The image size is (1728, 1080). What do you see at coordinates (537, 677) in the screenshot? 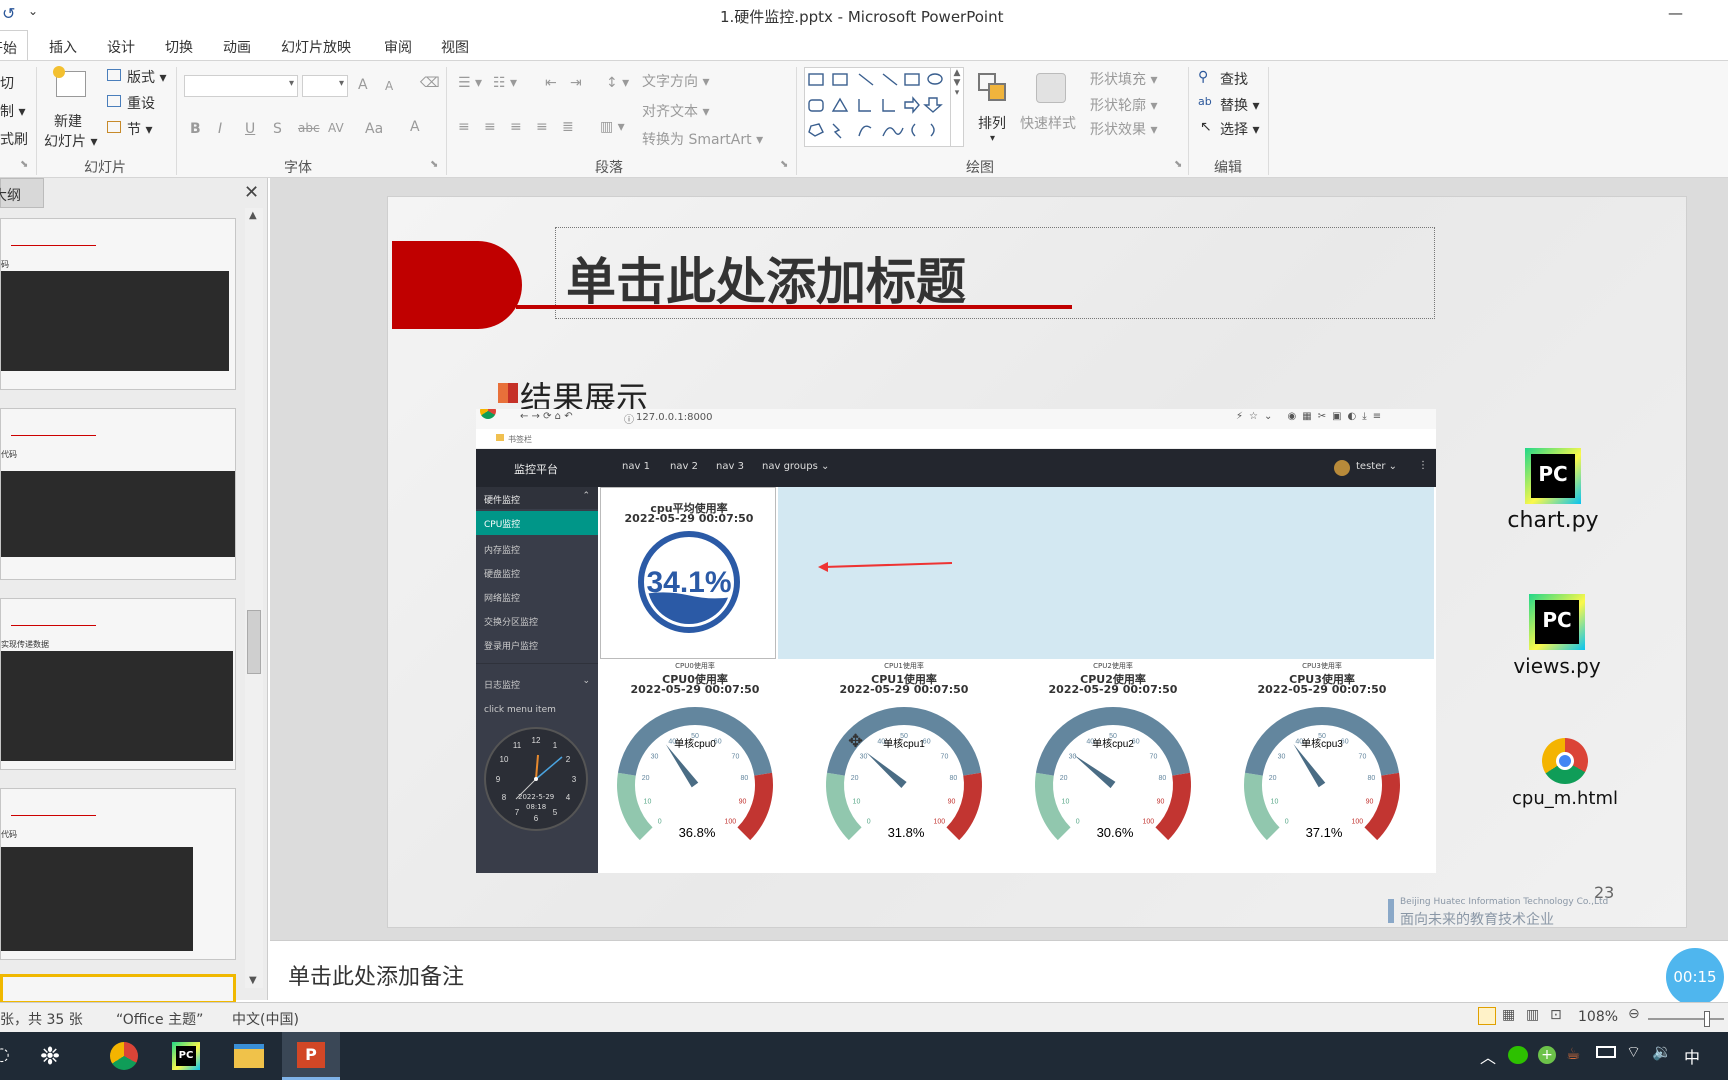
I see `sidebar-group-logs: 日志监控 ⌄` at bounding box center [537, 677].